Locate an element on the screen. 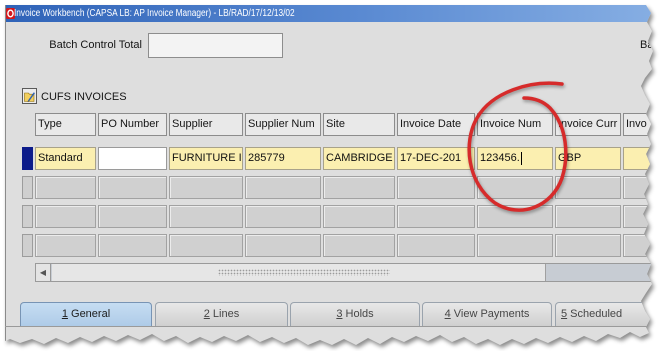  tab-general: 1 General is located at coordinates (86, 314).